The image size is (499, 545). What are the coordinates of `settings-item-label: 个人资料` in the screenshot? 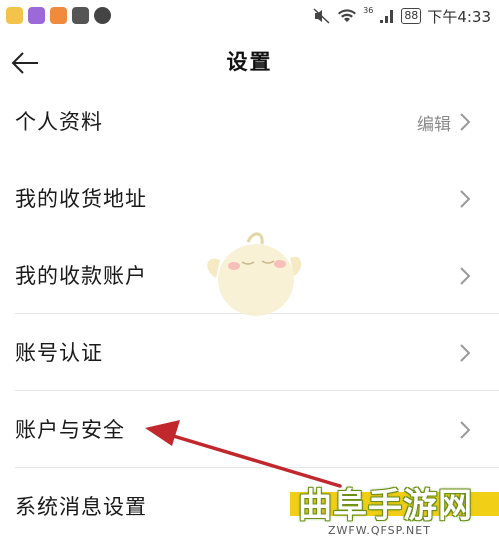 It's located at (59, 122).